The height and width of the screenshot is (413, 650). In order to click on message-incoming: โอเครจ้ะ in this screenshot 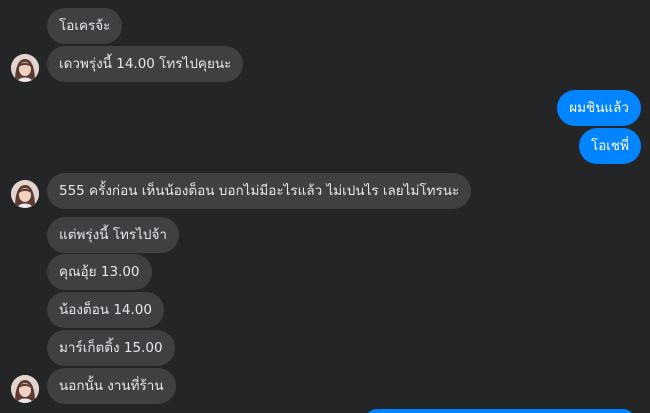, I will do `click(85, 26)`.